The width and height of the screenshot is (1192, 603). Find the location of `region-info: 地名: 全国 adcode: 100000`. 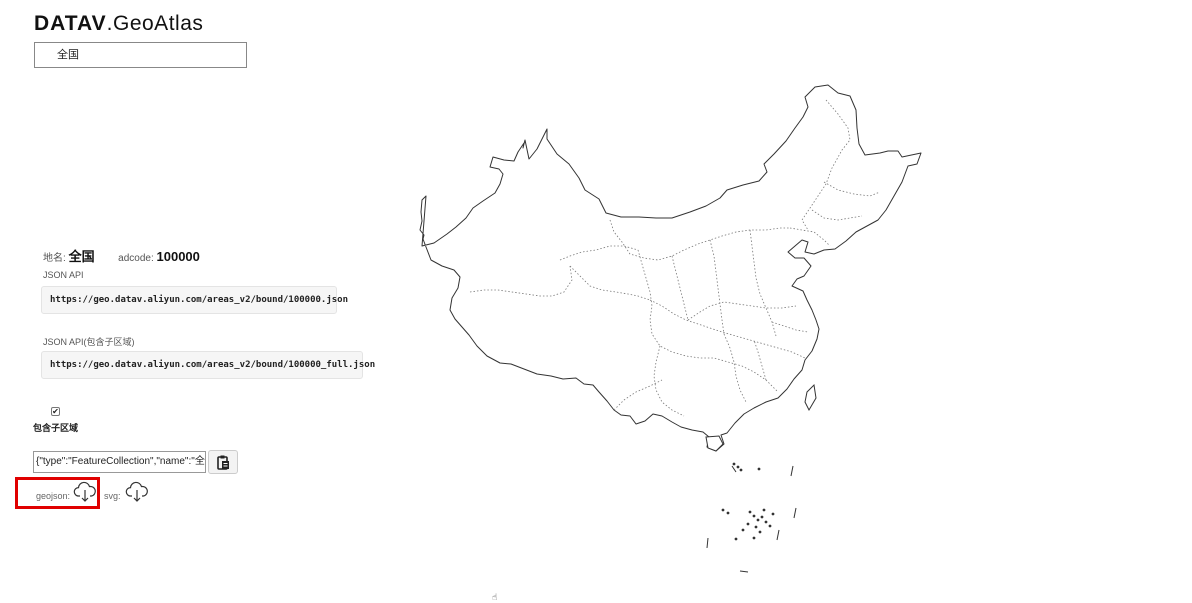

region-info: 地名: 全国 adcode: 100000 is located at coordinates (121, 255).